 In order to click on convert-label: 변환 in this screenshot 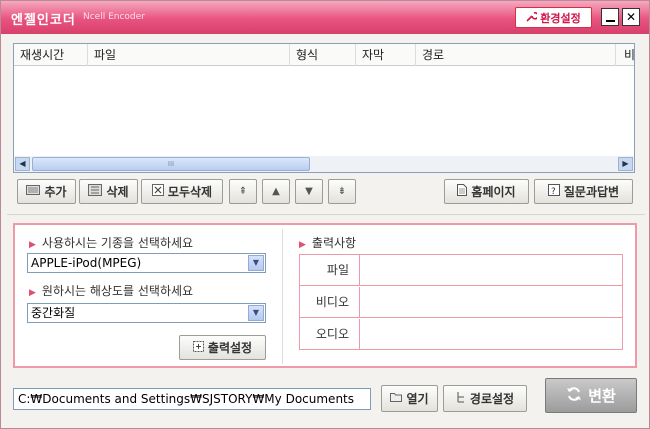, I will do `click(602, 396)`.